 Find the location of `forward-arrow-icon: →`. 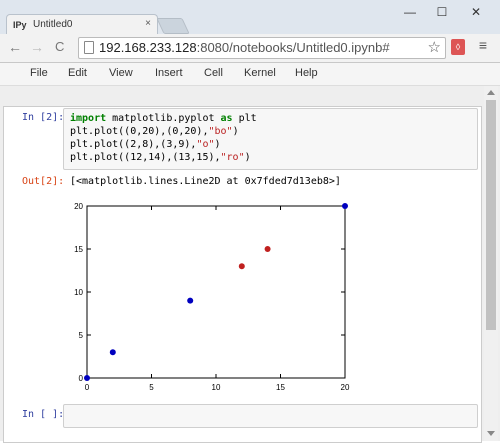

forward-arrow-icon: → is located at coordinates (37, 47).